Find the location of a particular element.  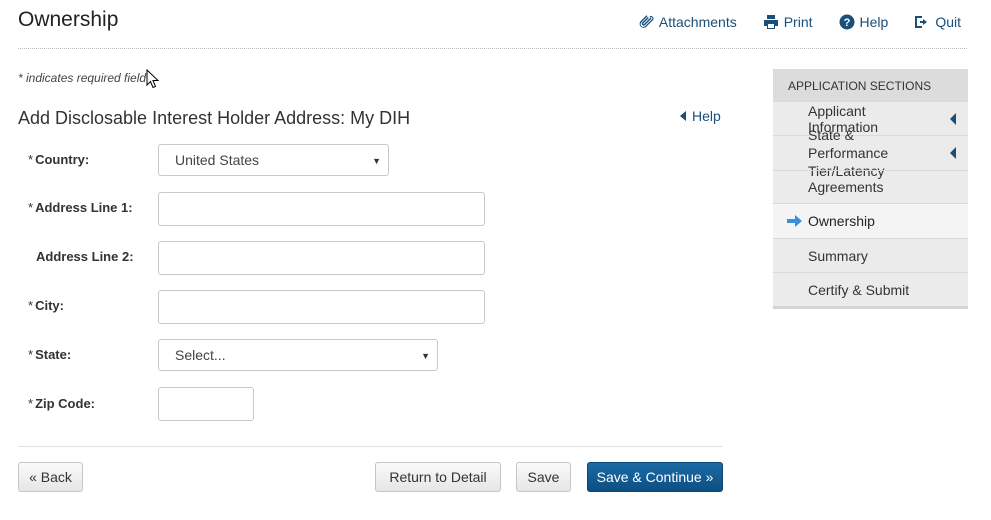

attachments-link: Attachments is located at coordinates (687, 22).